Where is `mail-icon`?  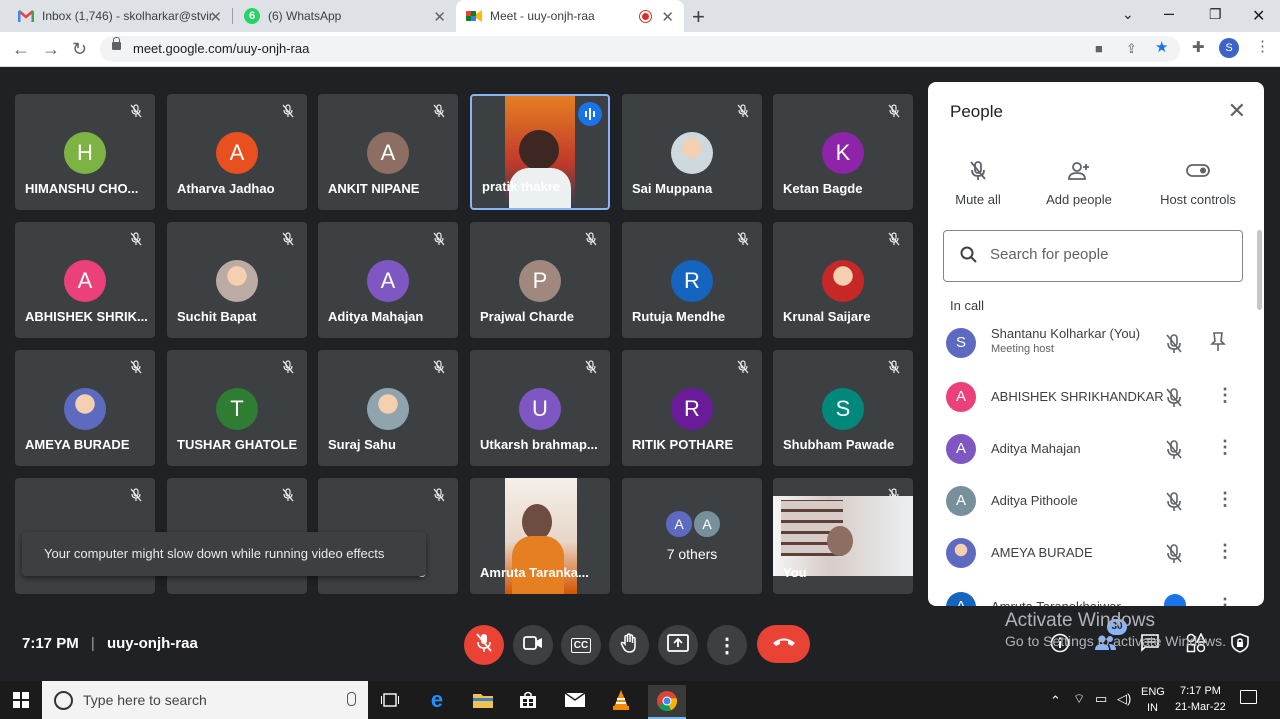
mail-icon is located at coordinates (575, 700).